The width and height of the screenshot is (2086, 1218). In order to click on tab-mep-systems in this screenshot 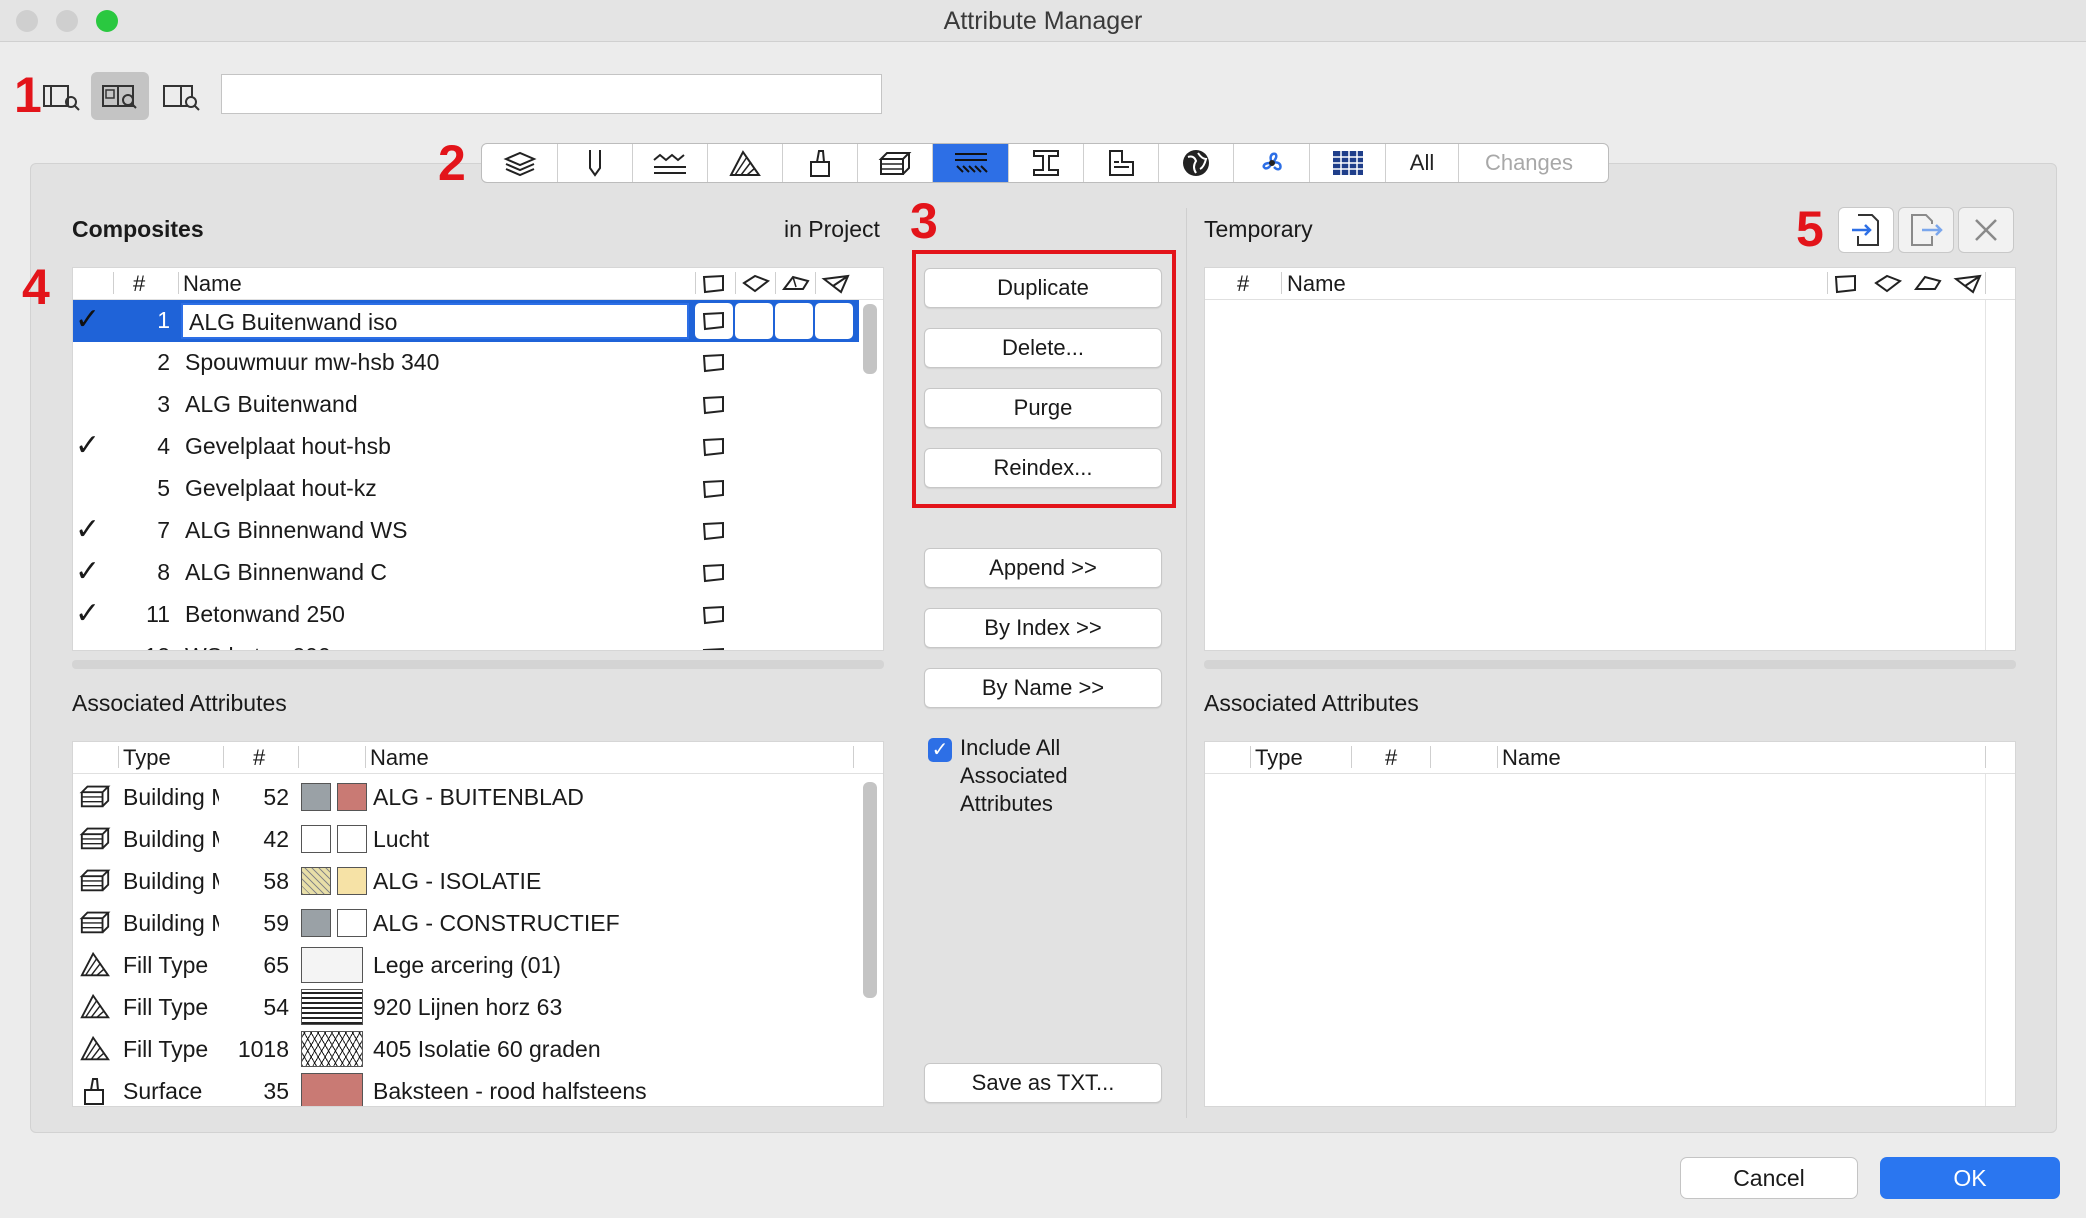, I will do `click(1348, 163)`.